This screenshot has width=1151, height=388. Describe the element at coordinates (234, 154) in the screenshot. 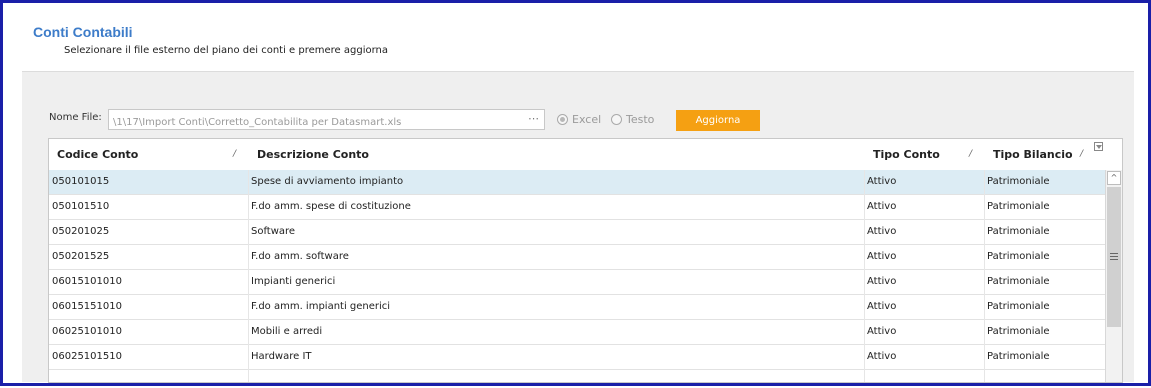

I see `sort-icon-codice: /` at that location.